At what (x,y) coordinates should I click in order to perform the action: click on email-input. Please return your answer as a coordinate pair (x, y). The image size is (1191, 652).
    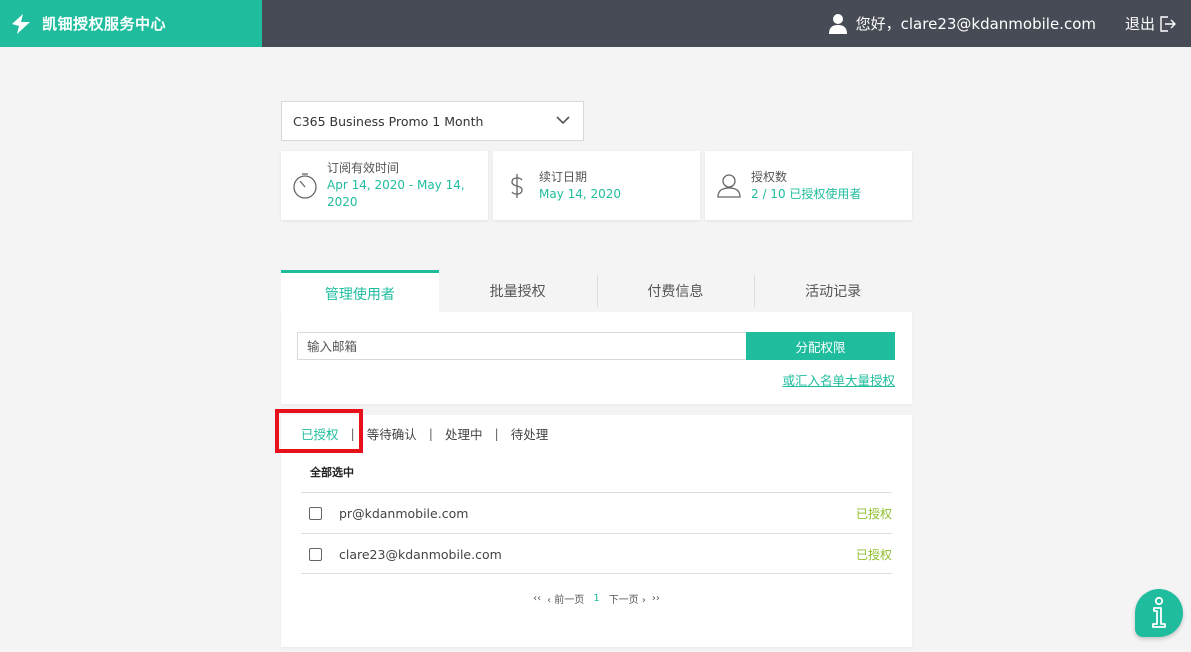
    Looking at the image, I should click on (521, 346).